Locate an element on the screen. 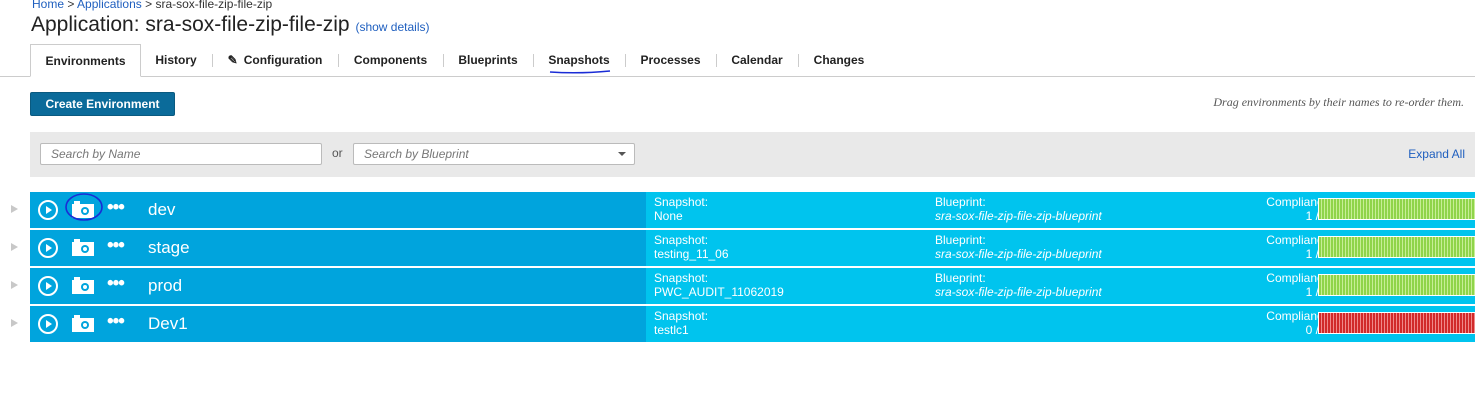 The height and width of the screenshot is (407, 1475). tab-history: History is located at coordinates (176, 59).